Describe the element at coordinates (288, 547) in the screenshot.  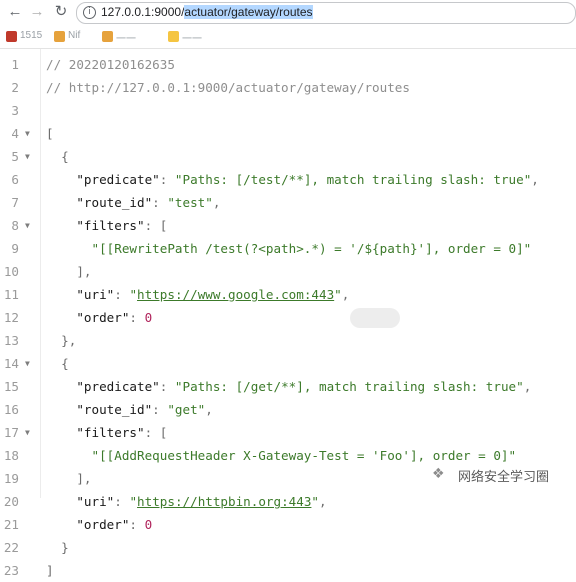
I see `code-line: 22 }` at that location.